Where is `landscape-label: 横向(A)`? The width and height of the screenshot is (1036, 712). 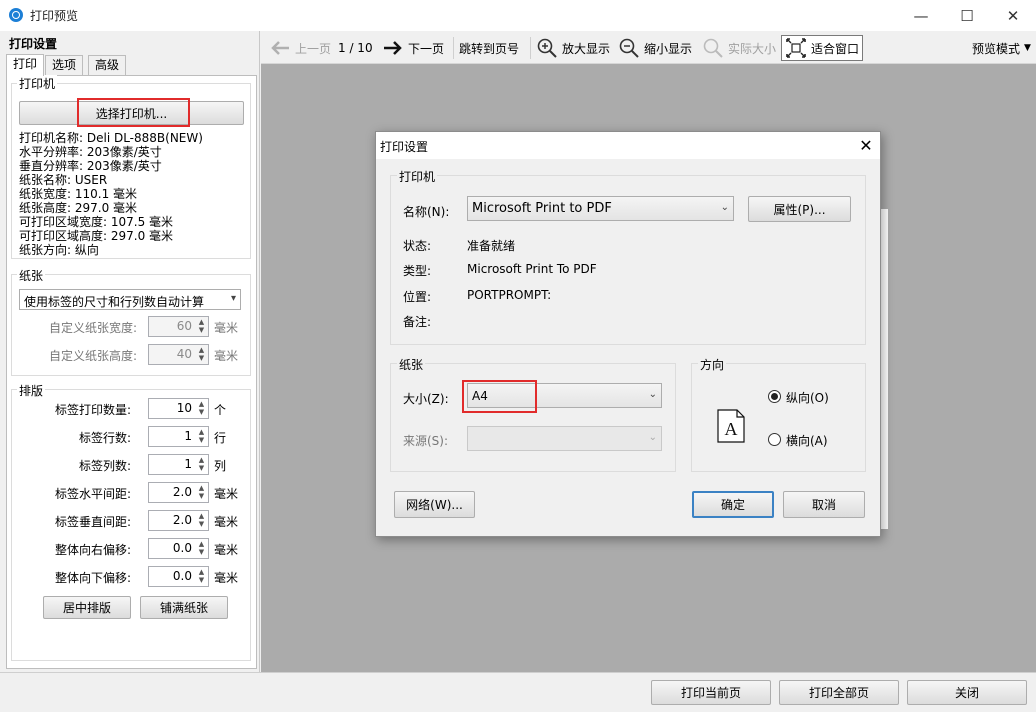 landscape-label: 横向(A) is located at coordinates (807, 440).